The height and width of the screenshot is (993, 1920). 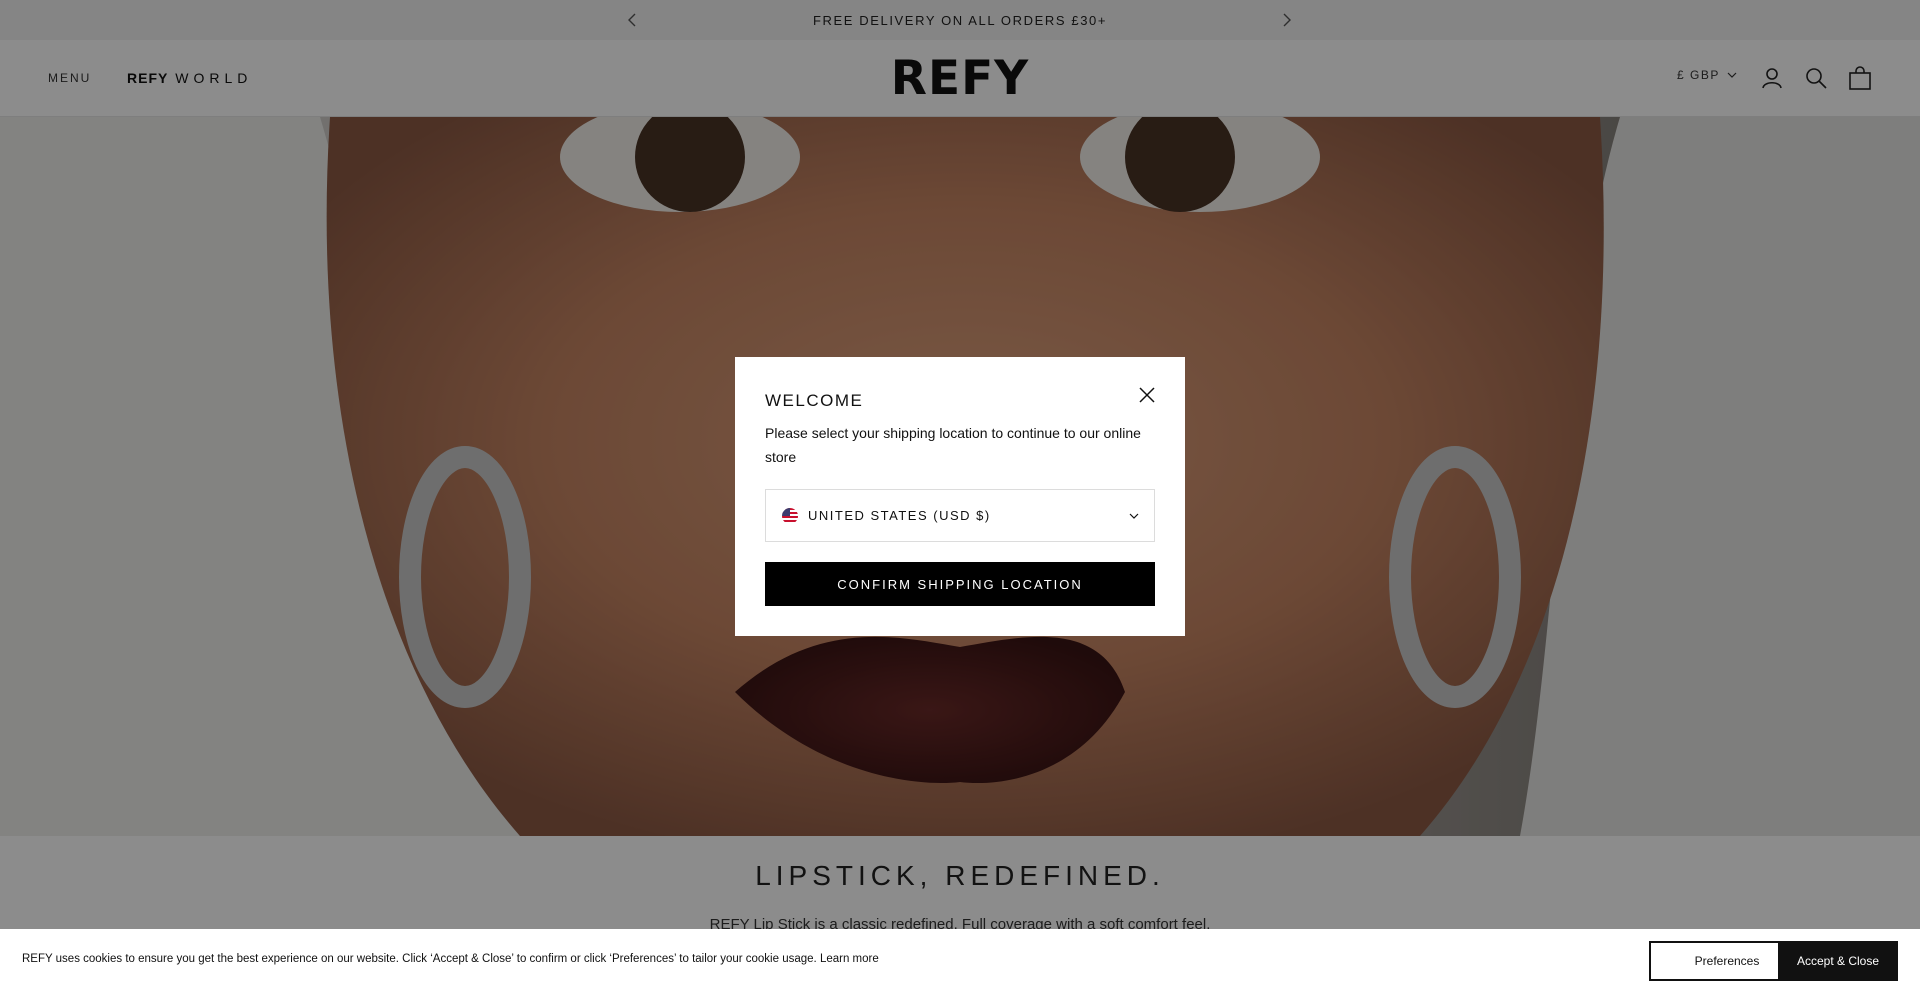 What do you see at coordinates (1838, 961) in the screenshot?
I see `accept-close-button: Accept & Close` at bounding box center [1838, 961].